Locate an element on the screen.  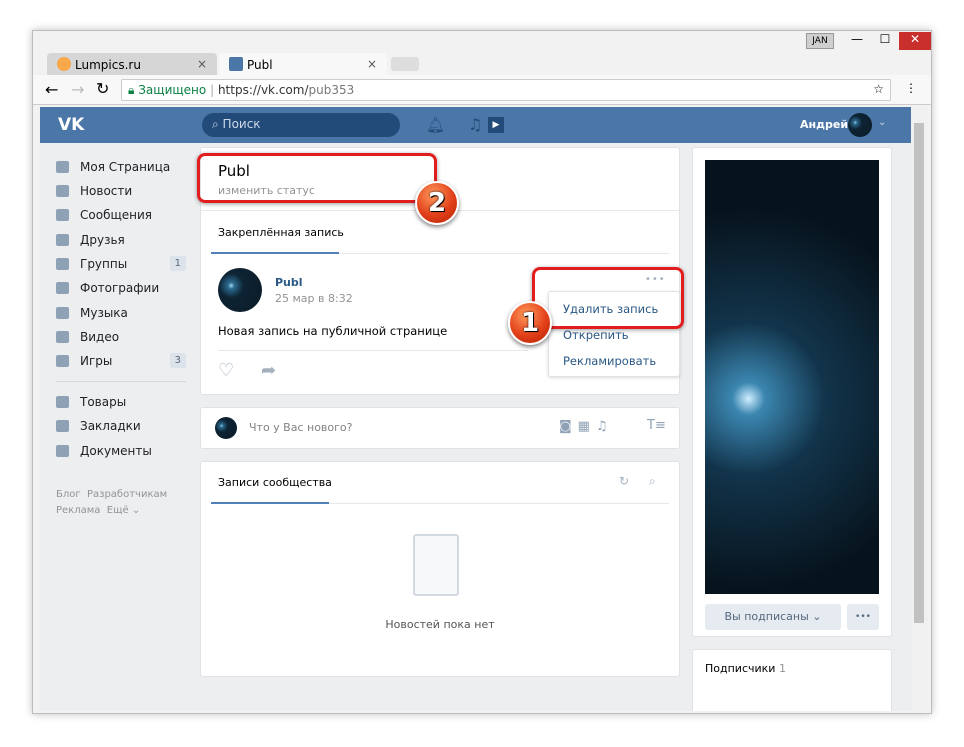
sidebar-item-music: Музыка is located at coordinates (121, 315).